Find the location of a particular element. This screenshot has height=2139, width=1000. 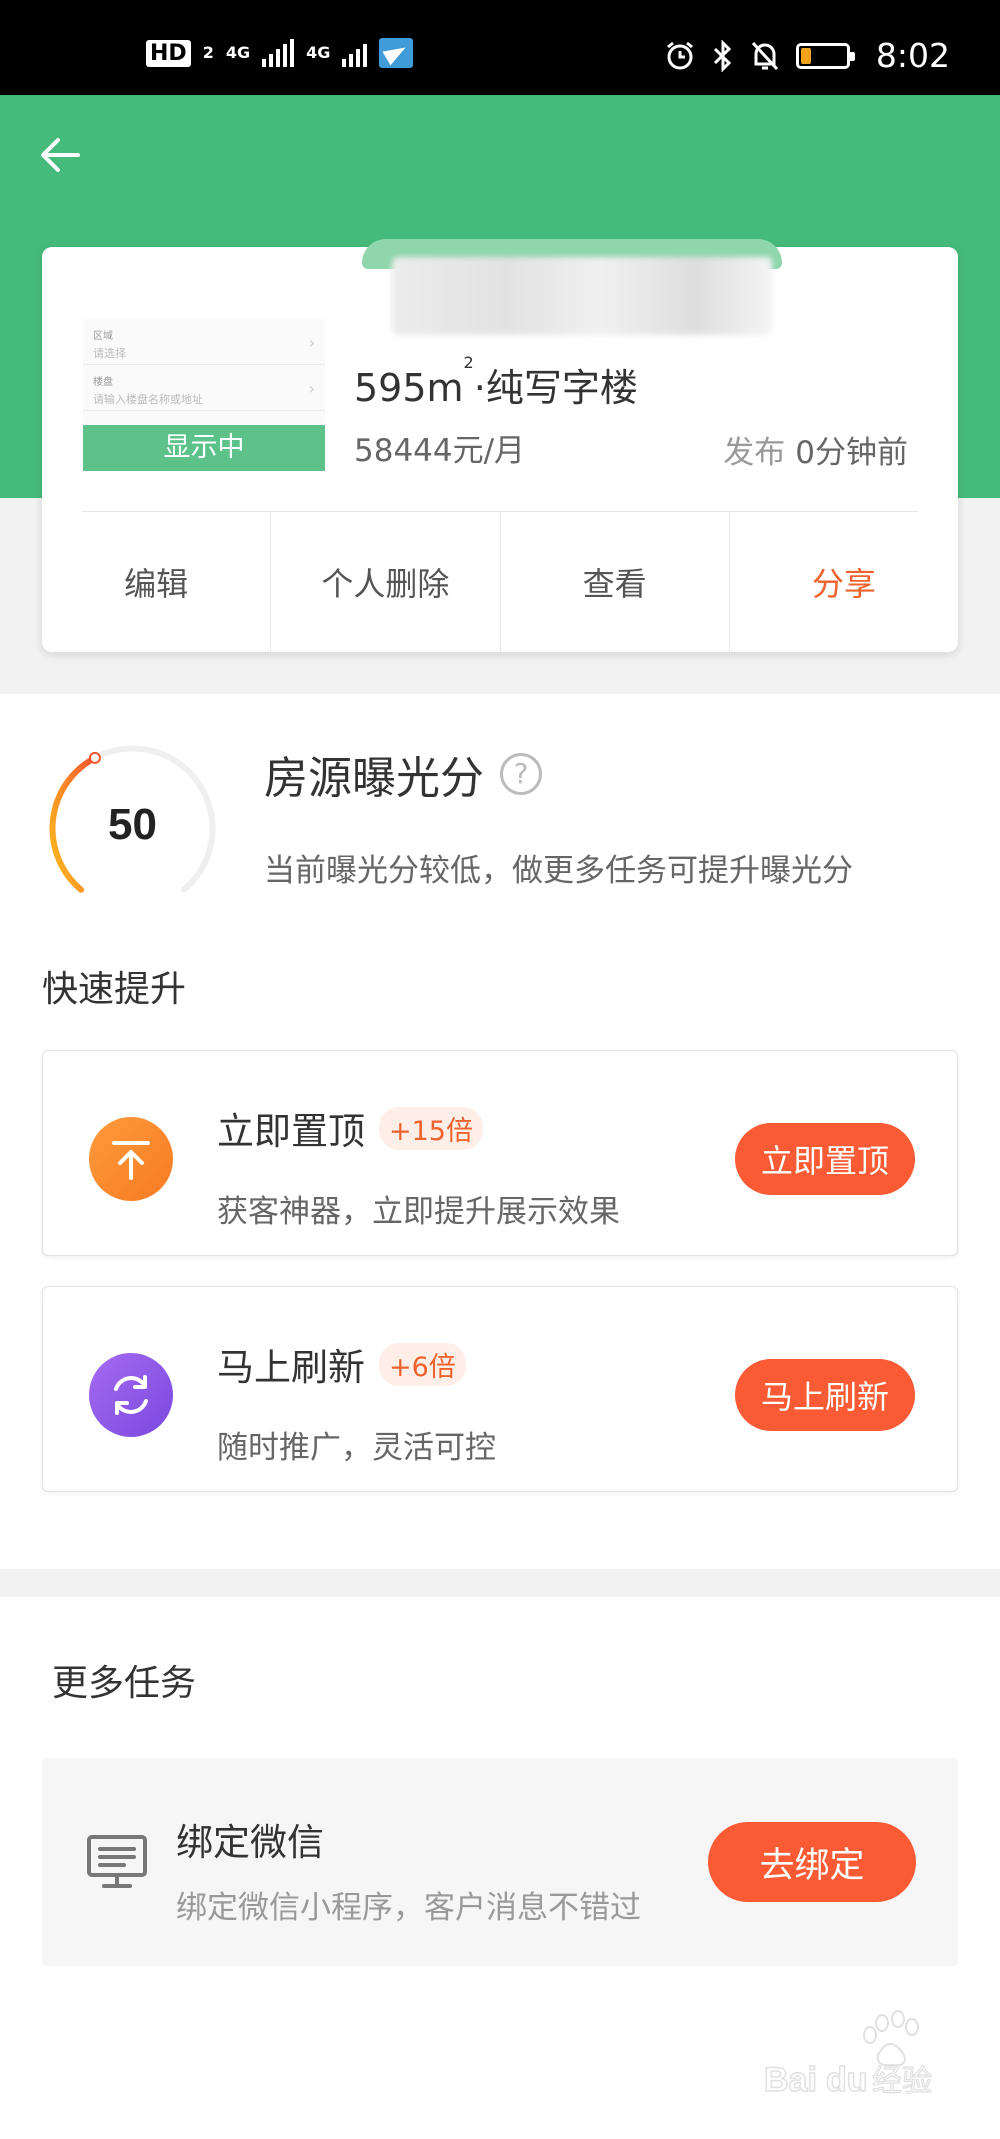

more-tasks-text: 更多任务 is located at coordinates (126, 1680).